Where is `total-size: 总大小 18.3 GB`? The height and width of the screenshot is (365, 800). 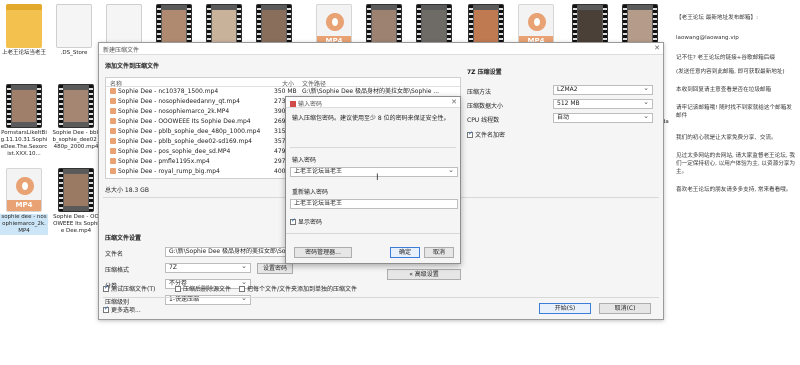 total-size: 总大小 18.3 GB is located at coordinates (127, 190).